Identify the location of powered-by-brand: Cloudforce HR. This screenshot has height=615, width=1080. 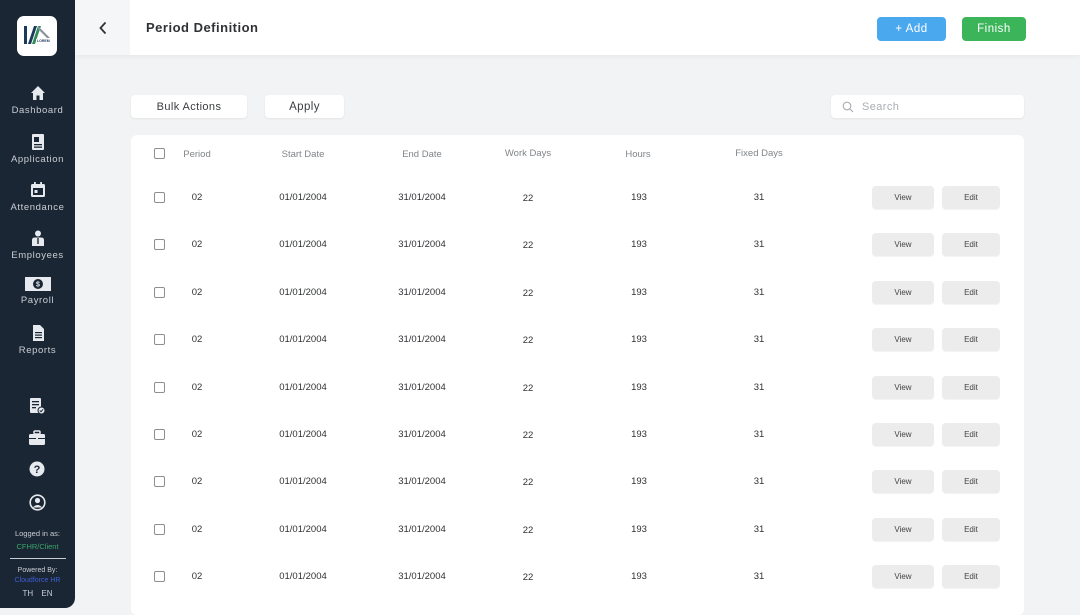
(37, 581).